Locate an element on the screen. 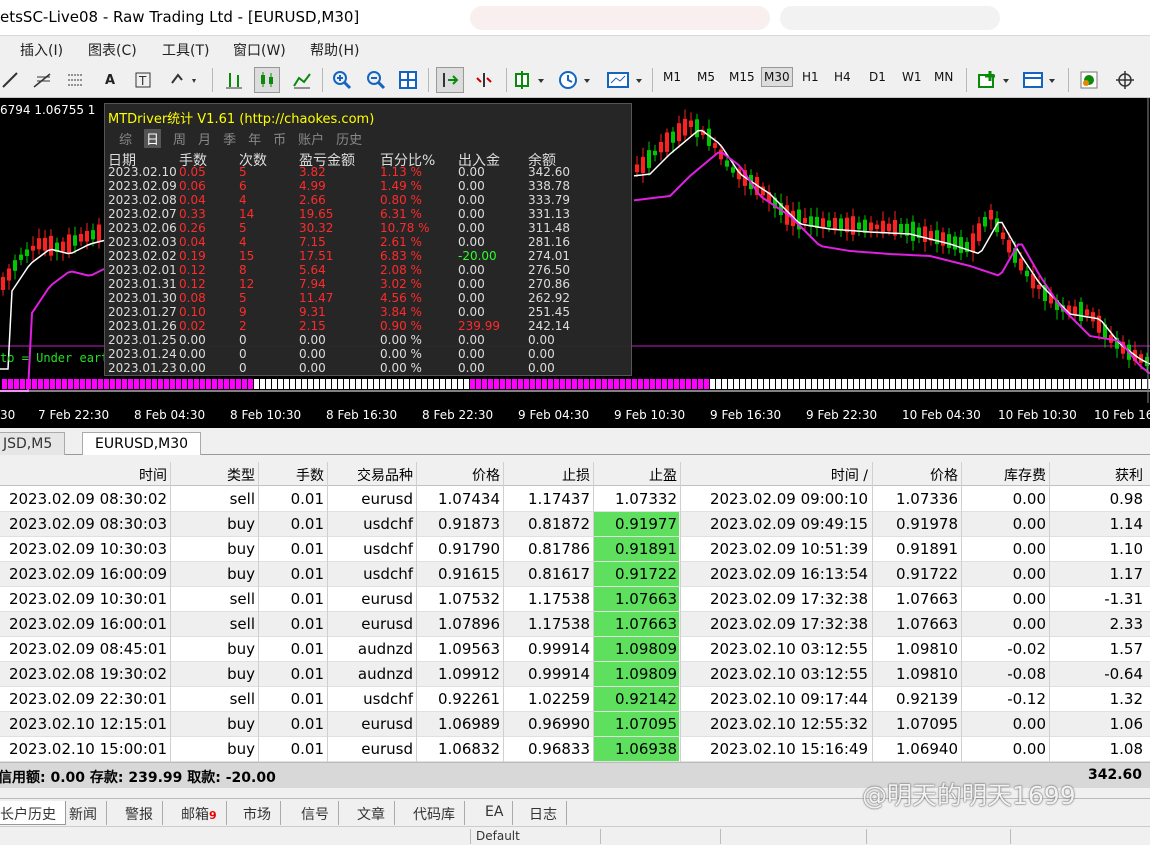 The height and width of the screenshot is (845, 1150). templates-icon is located at coordinates (625, 80).